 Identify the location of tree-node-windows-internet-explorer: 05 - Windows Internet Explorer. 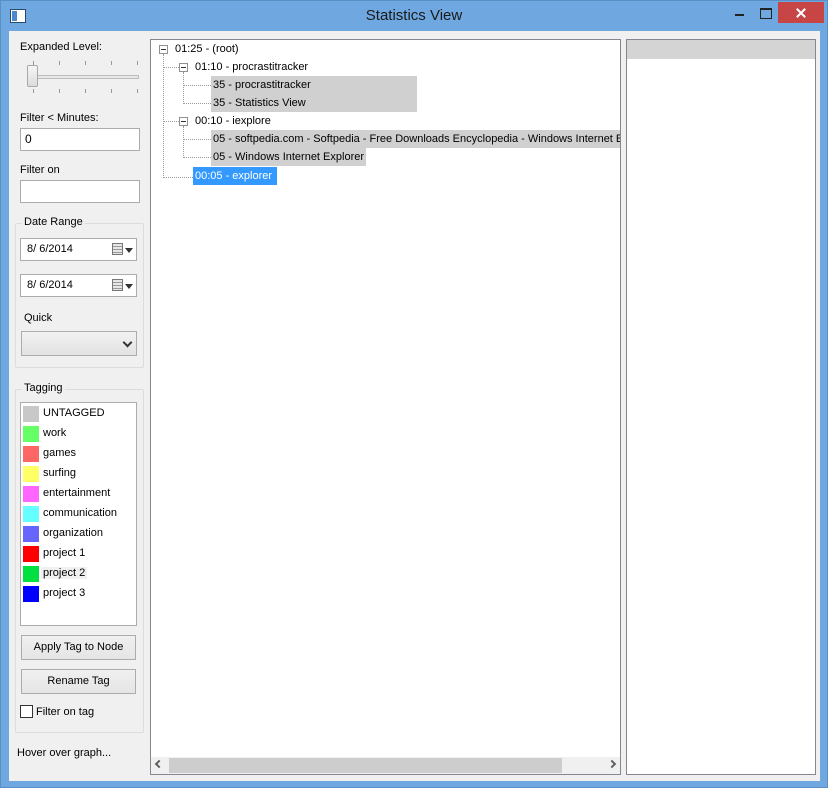
(289, 157).